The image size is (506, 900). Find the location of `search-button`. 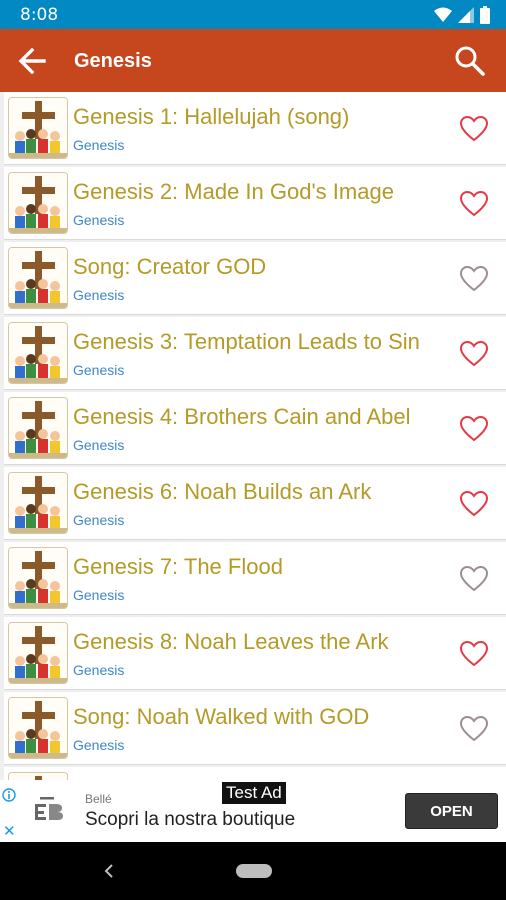

search-button is located at coordinates (470, 61).